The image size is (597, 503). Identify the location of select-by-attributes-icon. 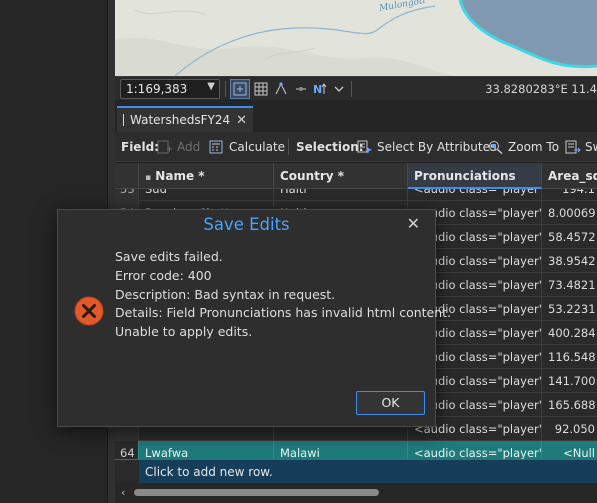
(364, 147).